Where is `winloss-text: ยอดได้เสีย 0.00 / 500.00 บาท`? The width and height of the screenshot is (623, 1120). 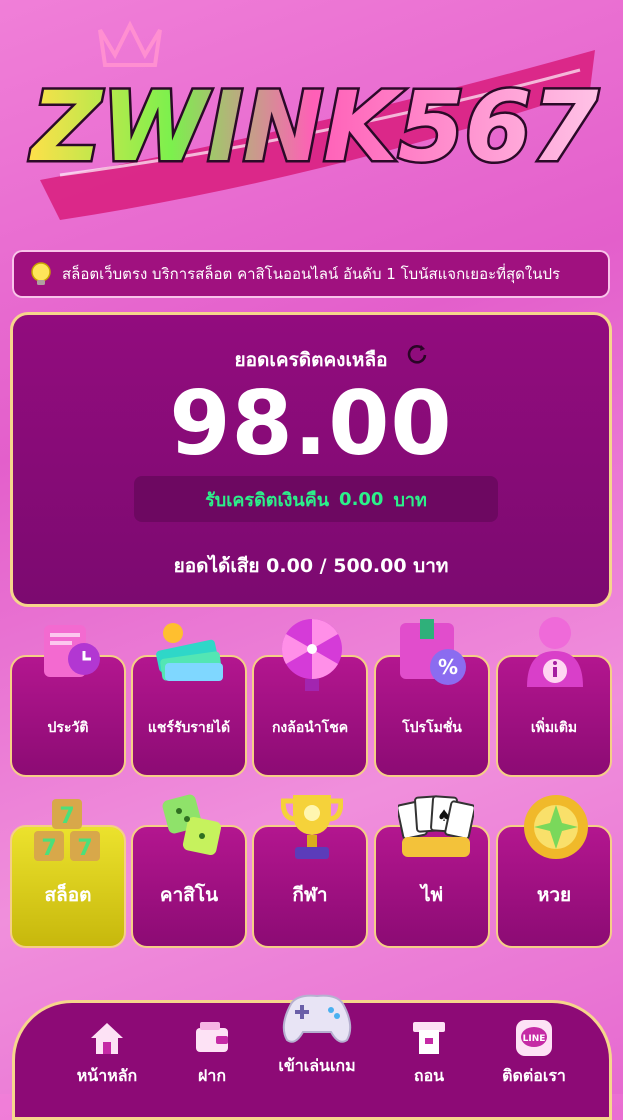
winloss-text: ยอดได้เสีย 0.00 / 500.00 บาท is located at coordinates (311, 566).